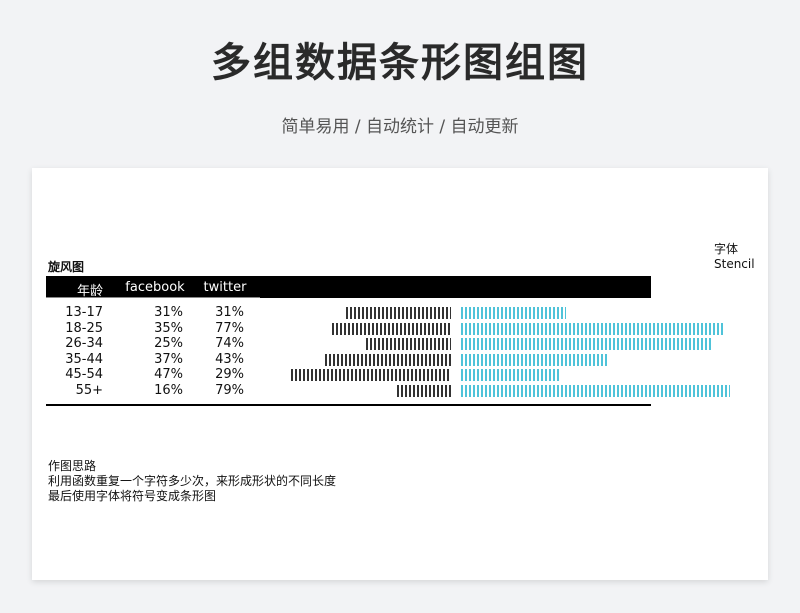 The height and width of the screenshot is (613, 800). Describe the element at coordinates (132, 496) in the screenshot. I see `notes-line-2: 最后使用字体将符号变成条形图` at that location.